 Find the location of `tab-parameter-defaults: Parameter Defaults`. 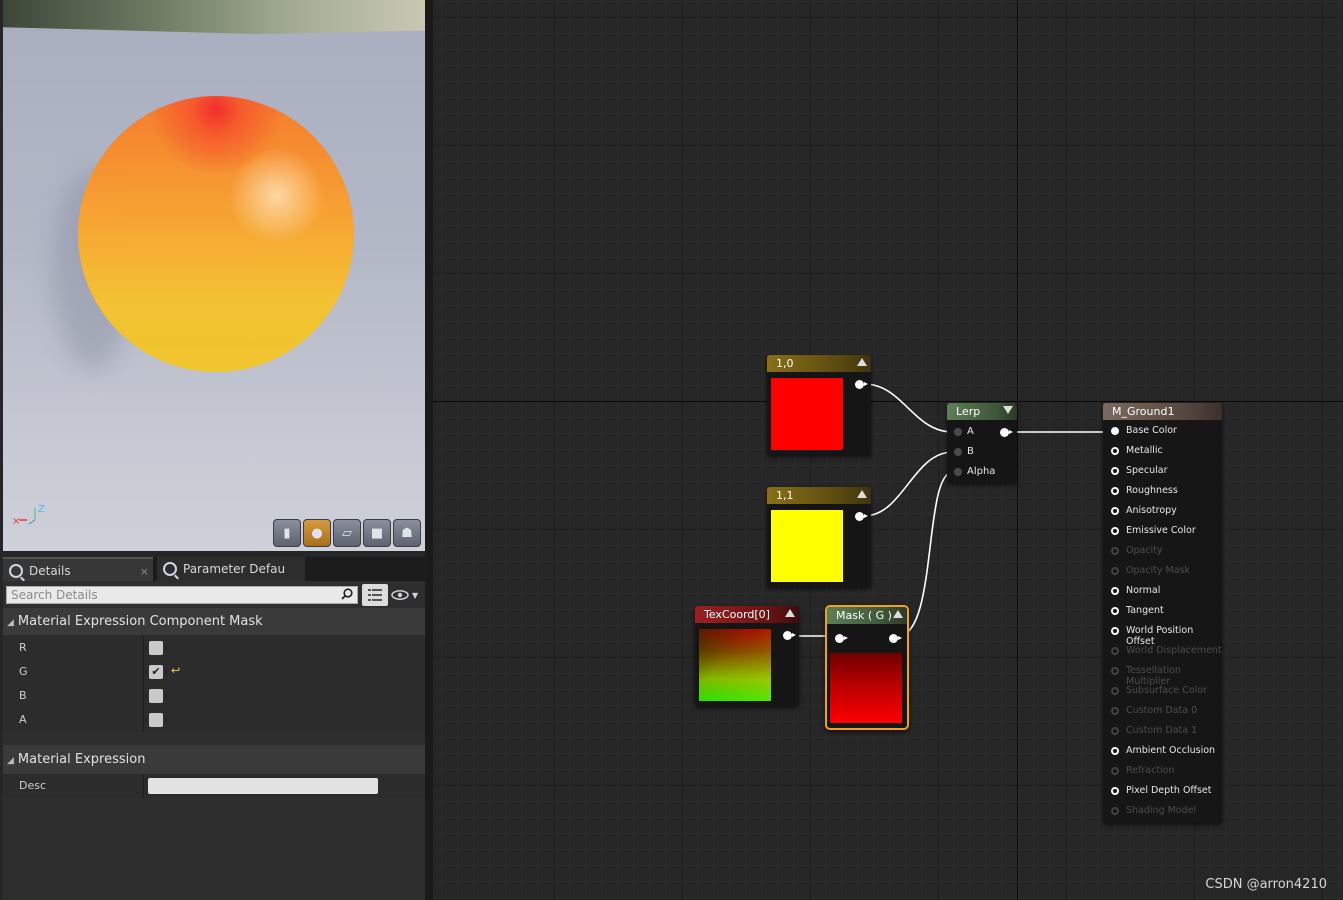

tab-parameter-defaults: Parameter Defaults is located at coordinates (231, 569).